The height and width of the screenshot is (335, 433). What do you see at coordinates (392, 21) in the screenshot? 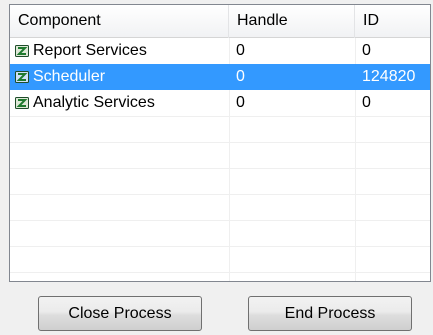
I see `column-header-id: ID` at bounding box center [392, 21].